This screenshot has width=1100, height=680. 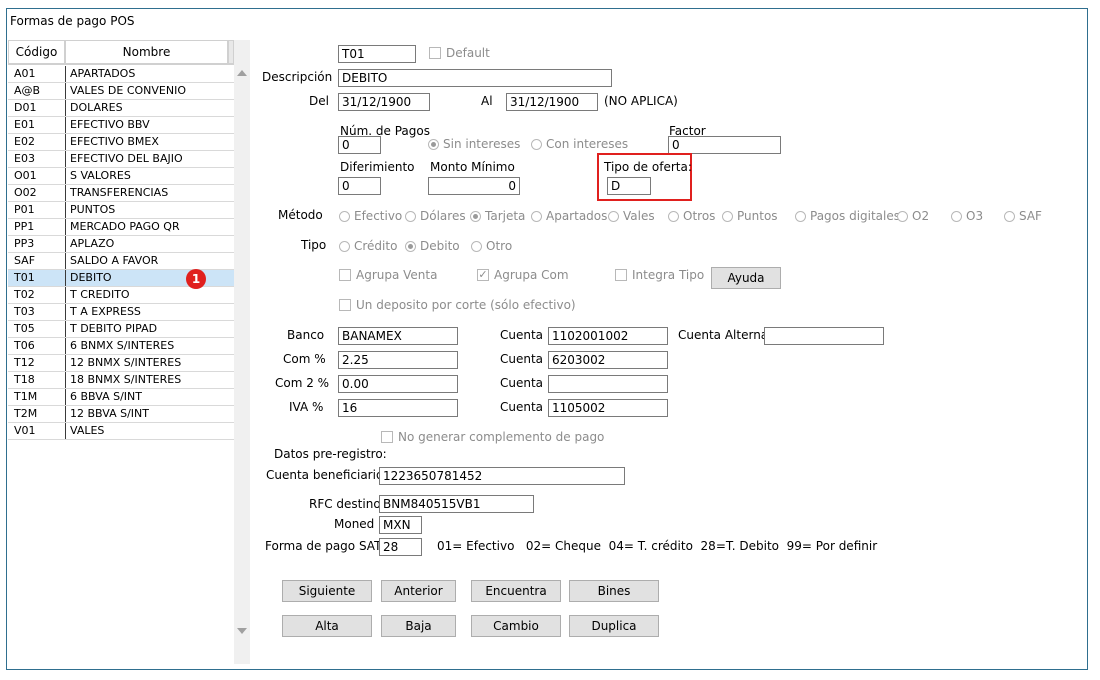 What do you see at coordinates (418, 591) in the screenshot?
I see `anterior-button: Anterior` at bounding box center [418, 591].